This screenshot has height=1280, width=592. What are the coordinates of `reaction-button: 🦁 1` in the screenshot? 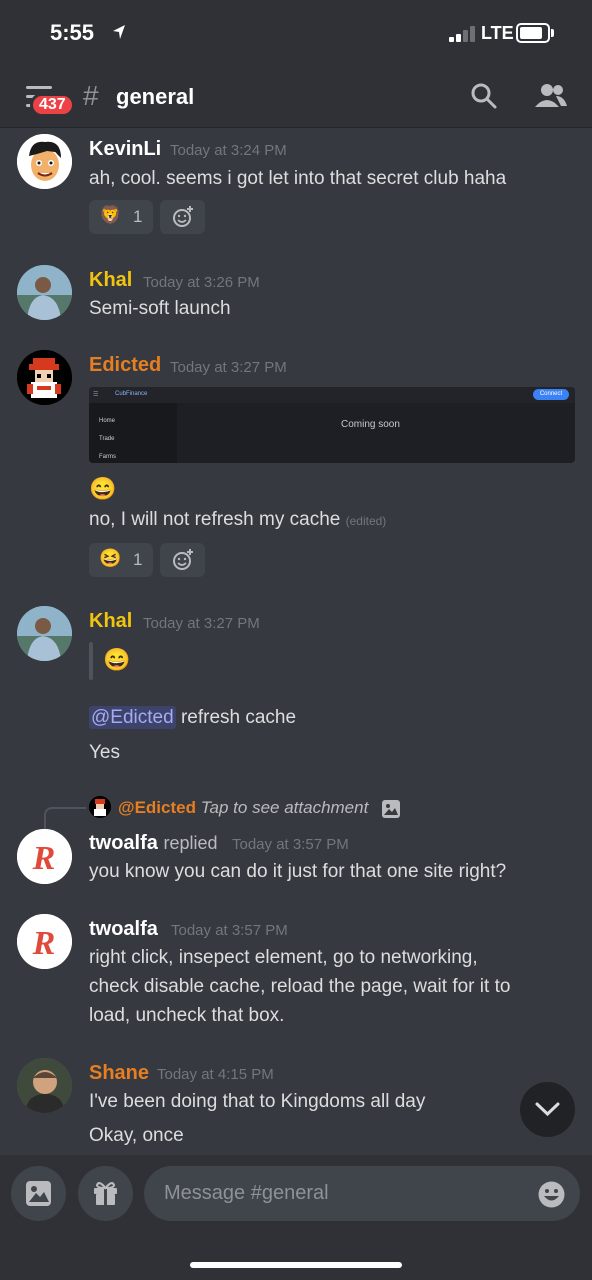 It's located at (121, 217).